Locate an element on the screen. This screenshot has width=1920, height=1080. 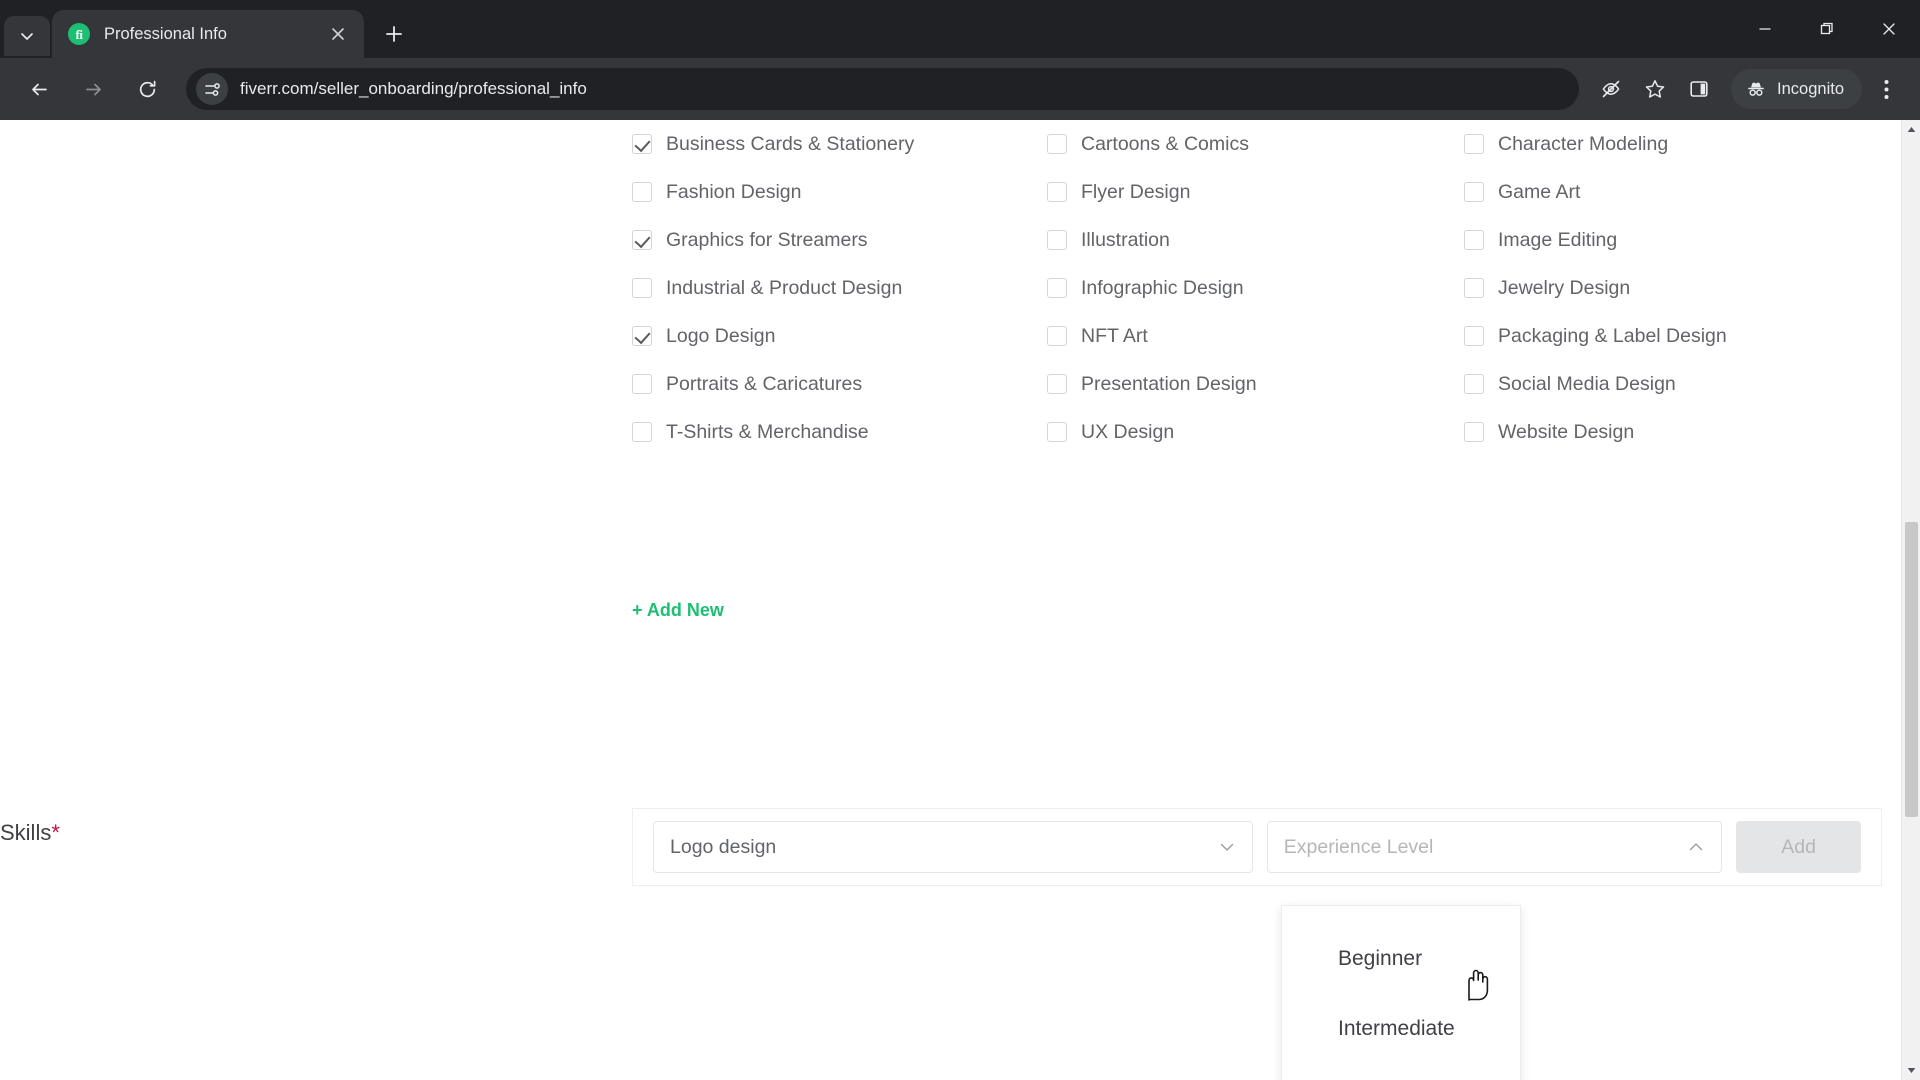
skills-label-text: Skills is located at coordinates (26, 832).